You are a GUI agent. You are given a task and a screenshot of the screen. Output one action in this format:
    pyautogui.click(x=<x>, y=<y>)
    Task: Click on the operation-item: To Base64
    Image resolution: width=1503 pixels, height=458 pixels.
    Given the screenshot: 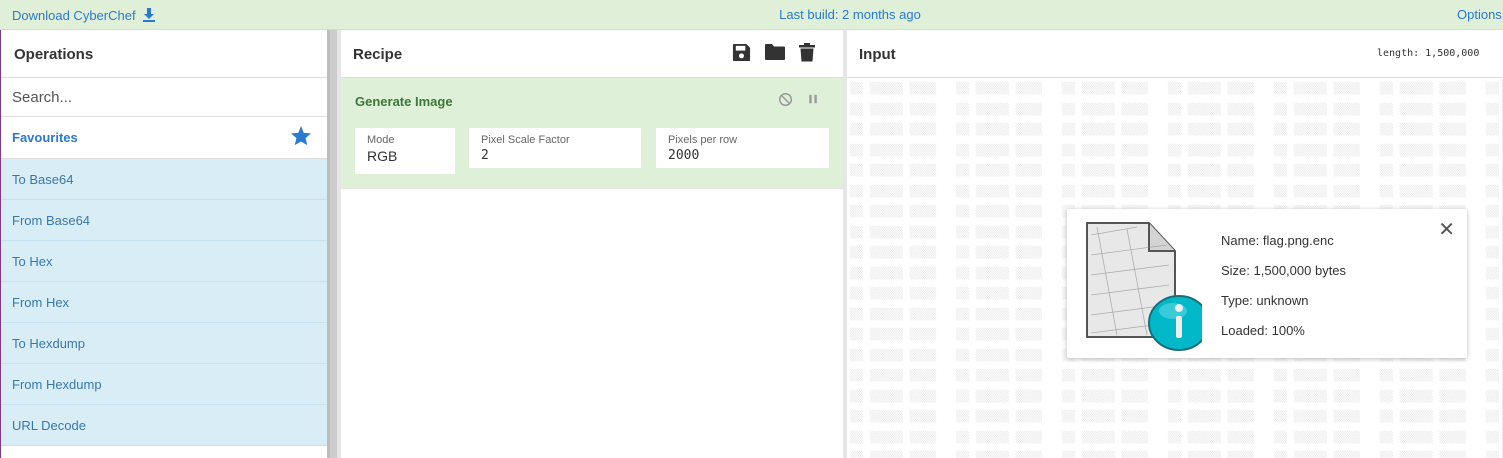 What is the action you would take?
    pyautogui.click(x=164, y=179)
    